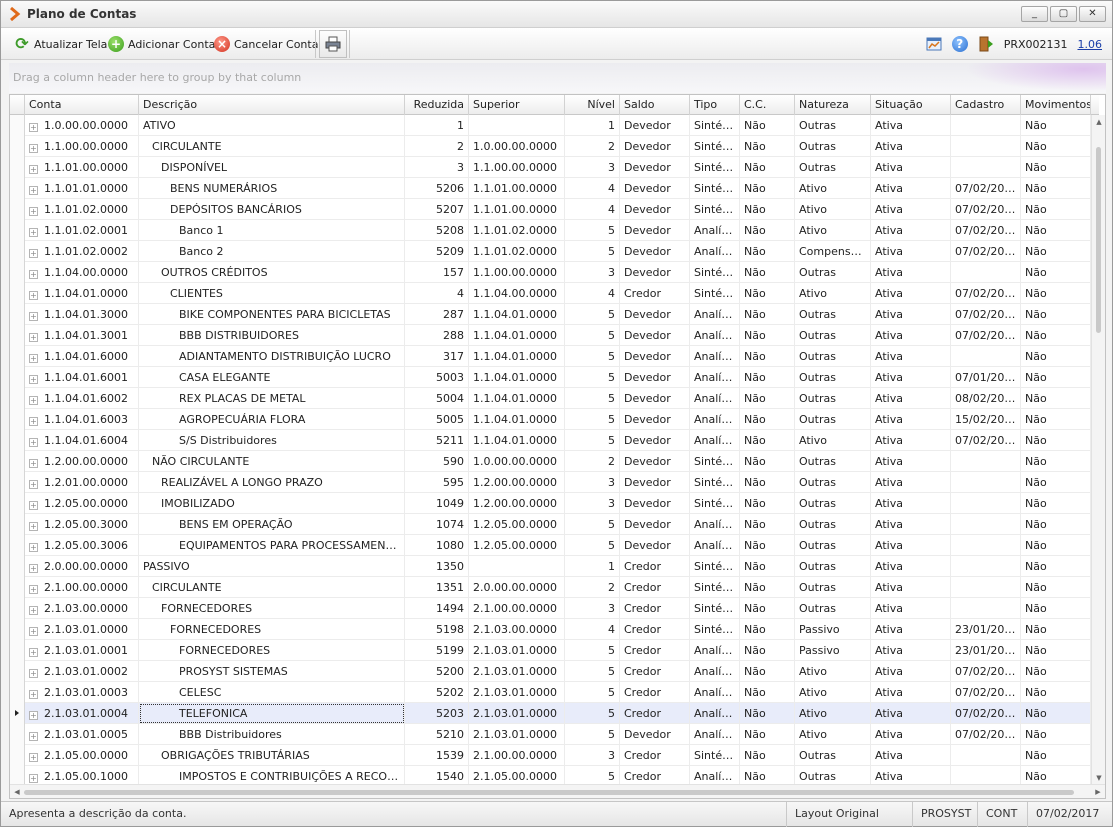  What do you see at coordinates (592, 335) in the screenshot?
I see `cell-nivel: 5` at bounding box center [592, 335].